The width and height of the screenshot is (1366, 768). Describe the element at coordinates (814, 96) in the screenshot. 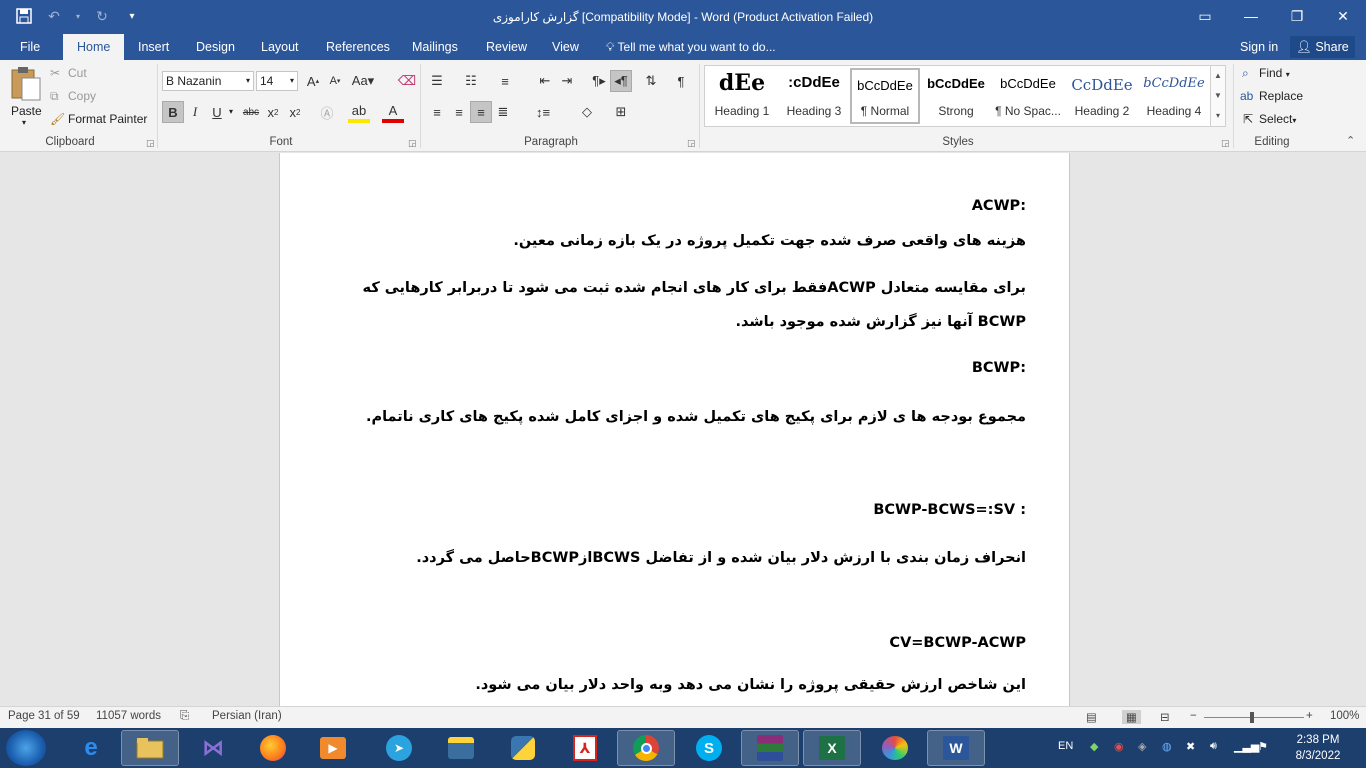

I see `style-heading-3: :cDdEe Heading 3` at that location.